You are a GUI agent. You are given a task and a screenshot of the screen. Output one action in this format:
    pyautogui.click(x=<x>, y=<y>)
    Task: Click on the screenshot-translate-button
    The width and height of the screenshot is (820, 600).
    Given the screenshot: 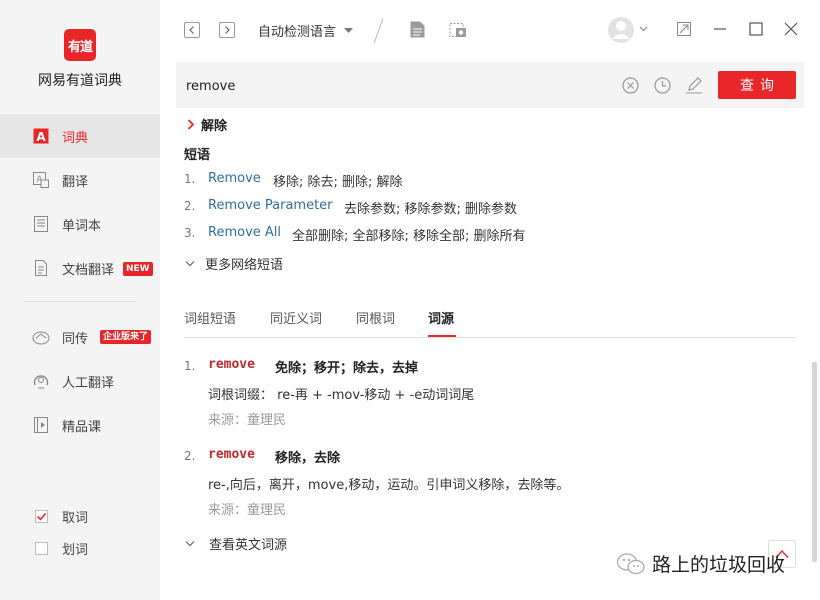 What is the action you would take?
    pyautogui.click(x=458, y=29)
    